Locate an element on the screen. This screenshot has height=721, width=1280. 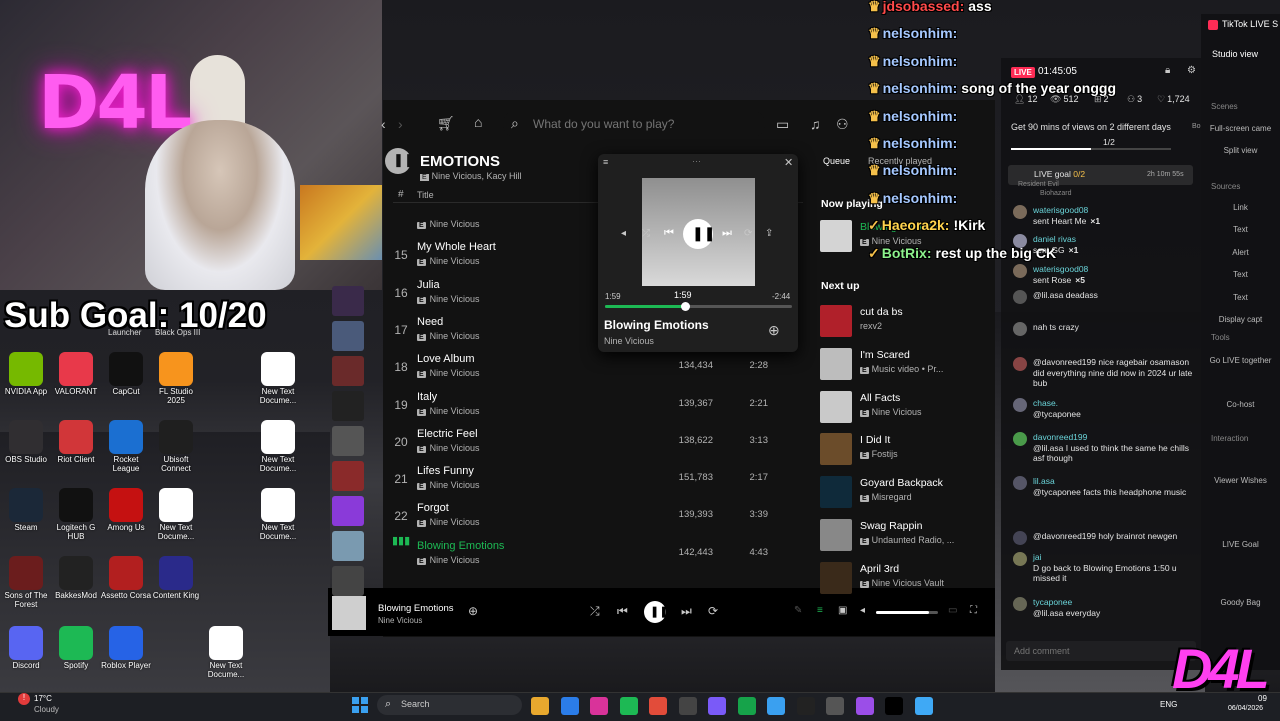
mini-settings-icon: ≡ is located at coordinates (605, 162).